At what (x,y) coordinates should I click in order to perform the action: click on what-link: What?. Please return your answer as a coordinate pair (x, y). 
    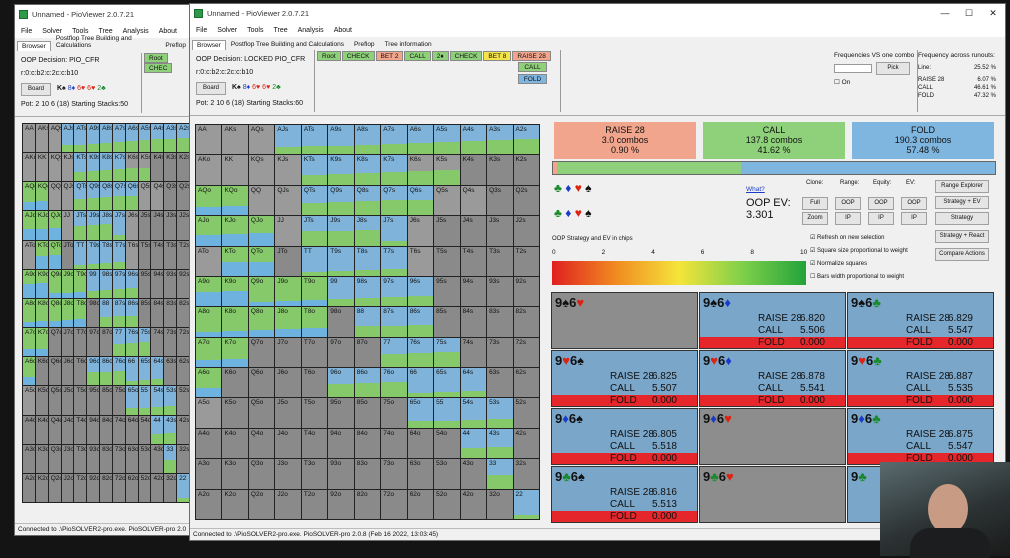
    Looking at the image, I should click on (755, 189).